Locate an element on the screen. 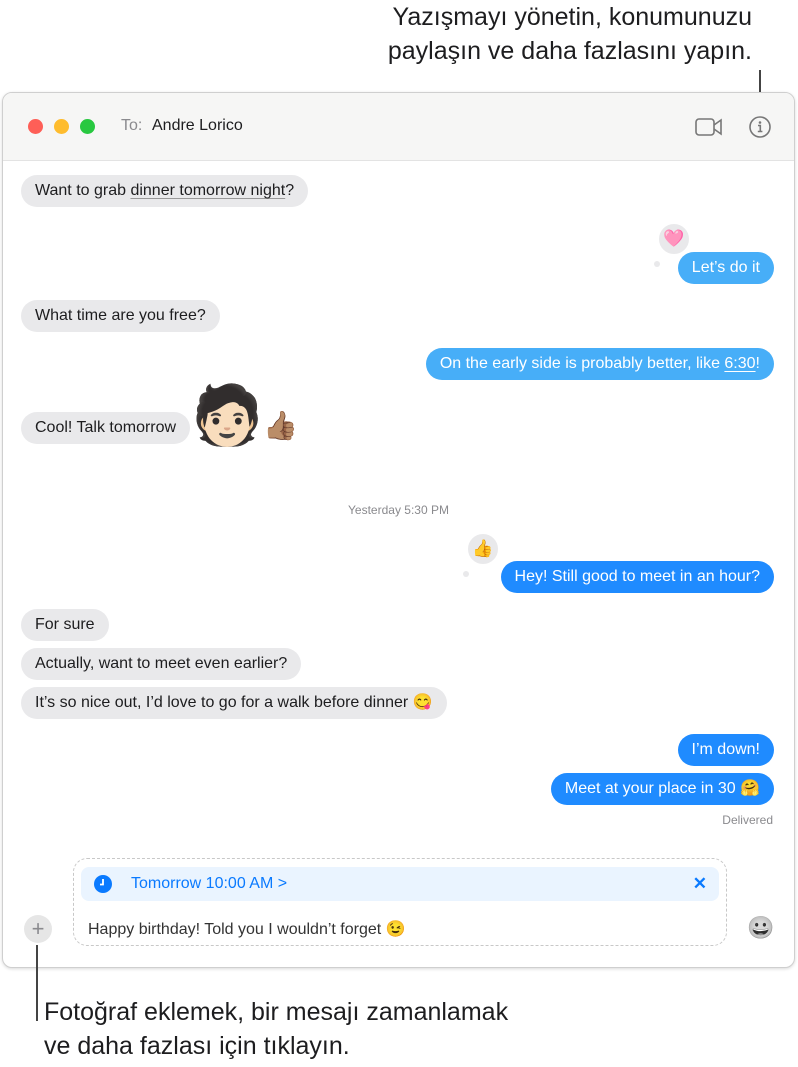  heart-tapback: 🩷 is located at coordinates (674, 239).